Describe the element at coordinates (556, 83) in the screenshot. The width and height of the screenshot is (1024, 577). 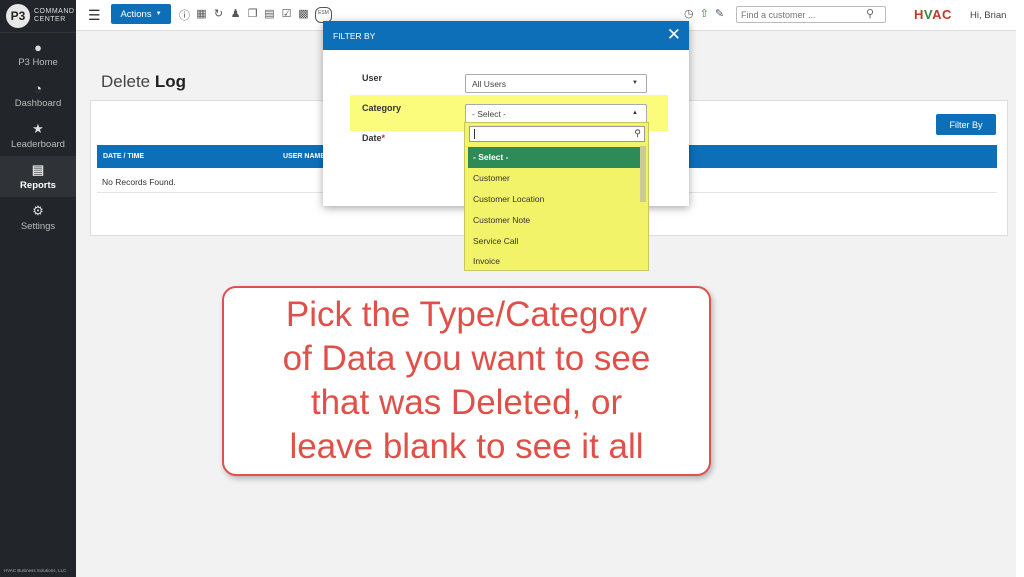
I see `user-select: All Users ▼` at that location.